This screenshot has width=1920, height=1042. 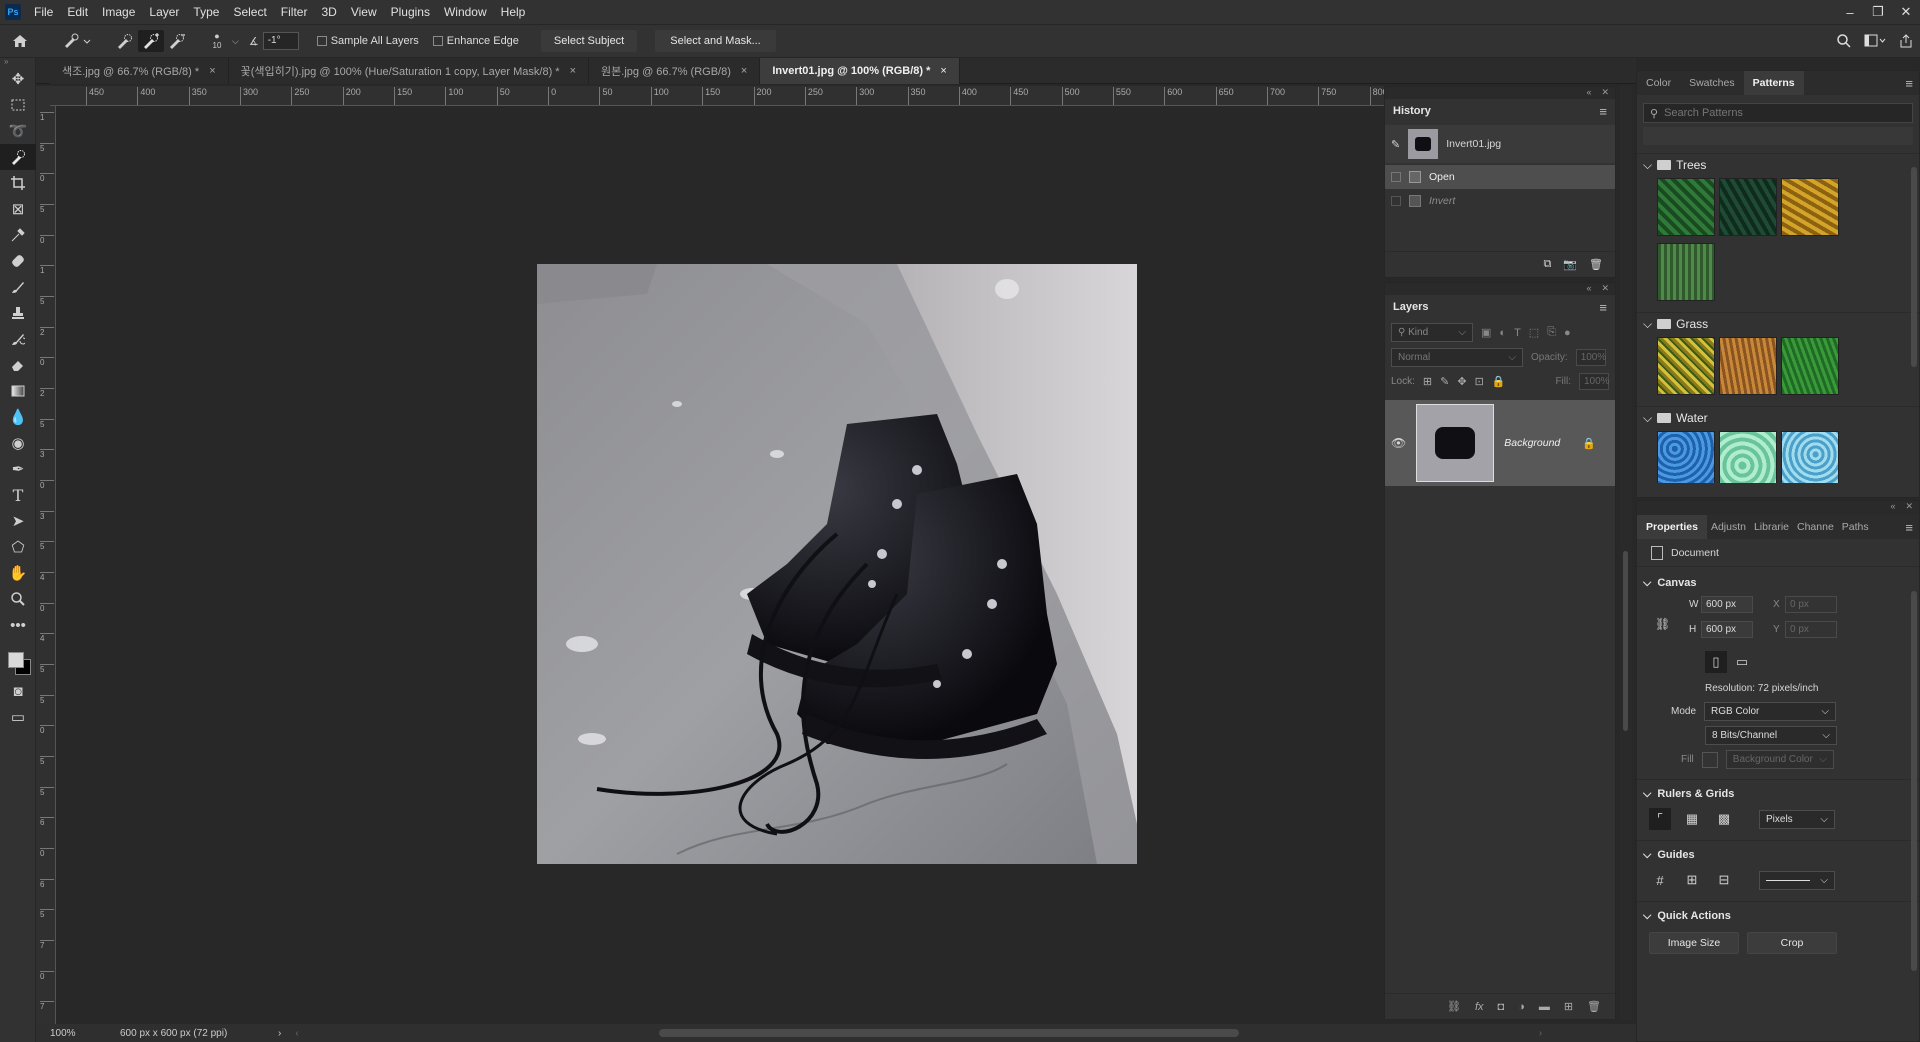 I want to click on smart-object-filter-icon: ⎘, so click(x=1551, y=332).